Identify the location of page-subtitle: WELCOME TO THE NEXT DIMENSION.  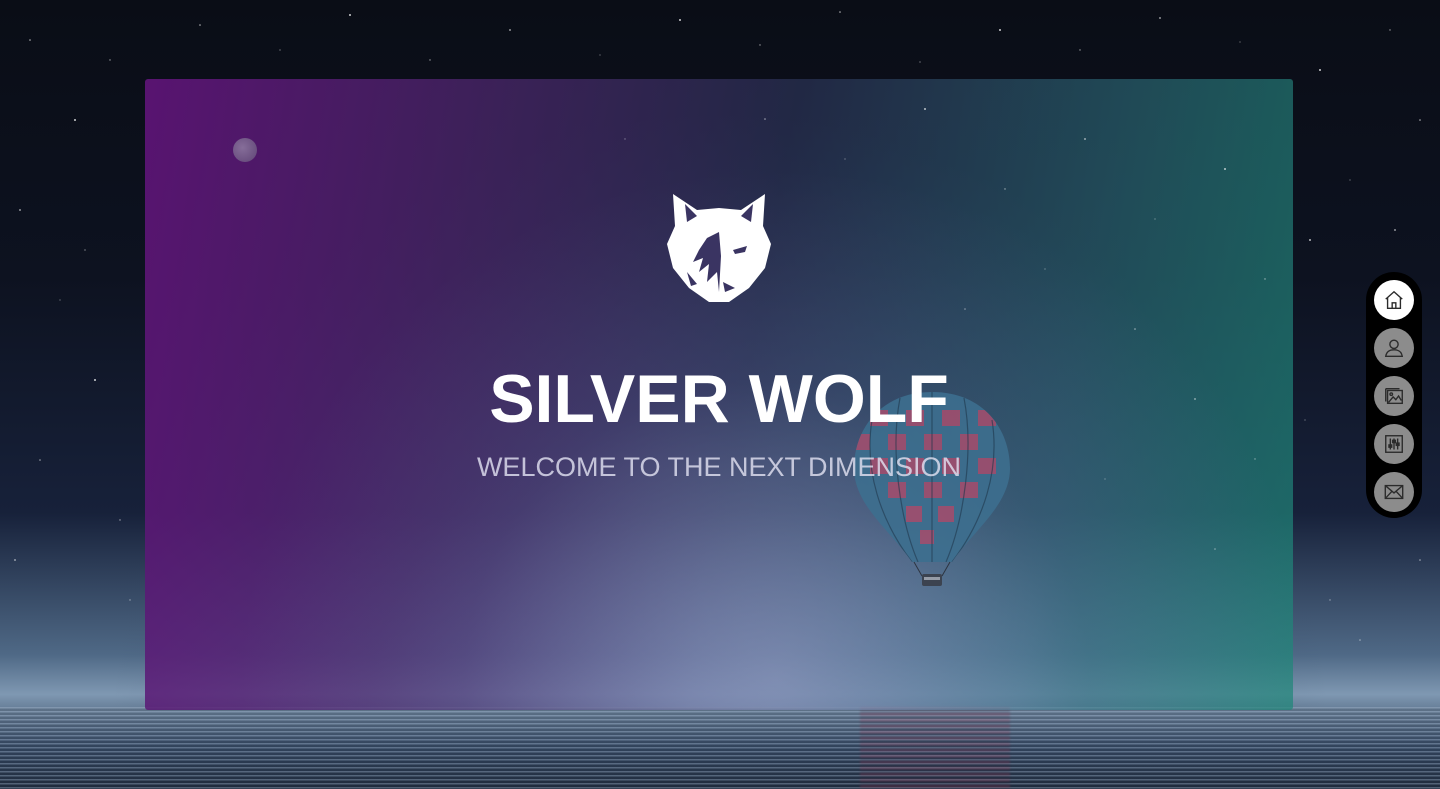
(719, 467).